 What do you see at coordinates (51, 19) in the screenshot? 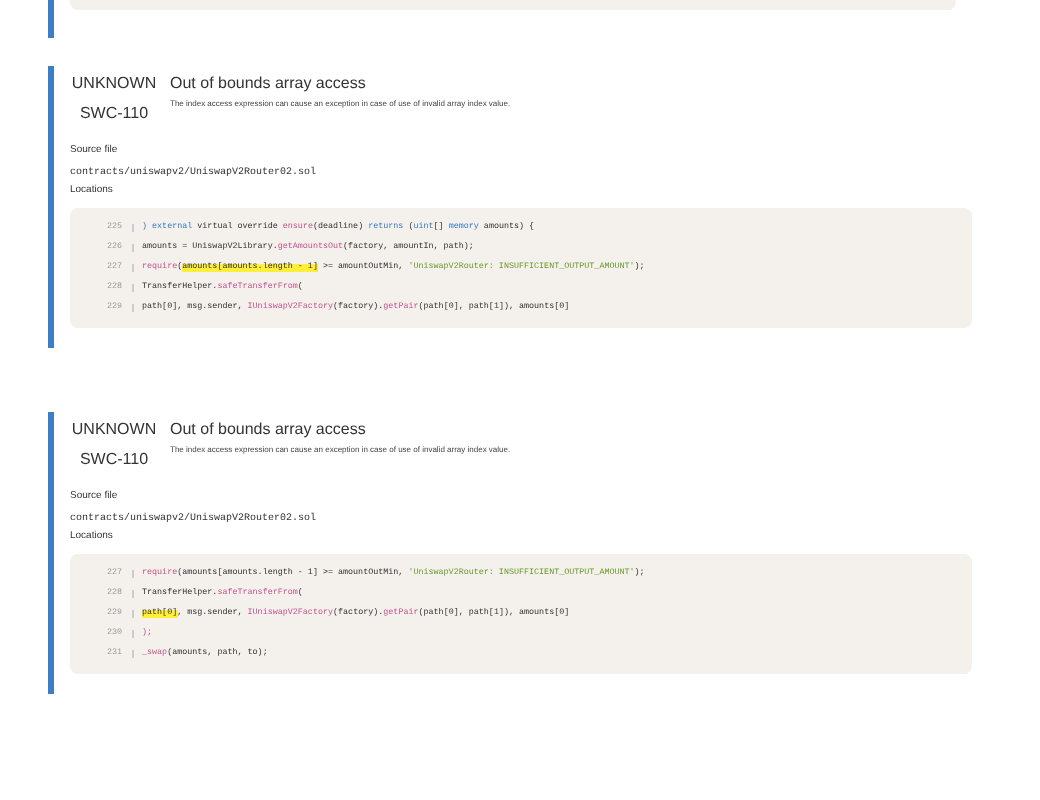
I see `issue-accent-bar` at bounding box center [51, 19].